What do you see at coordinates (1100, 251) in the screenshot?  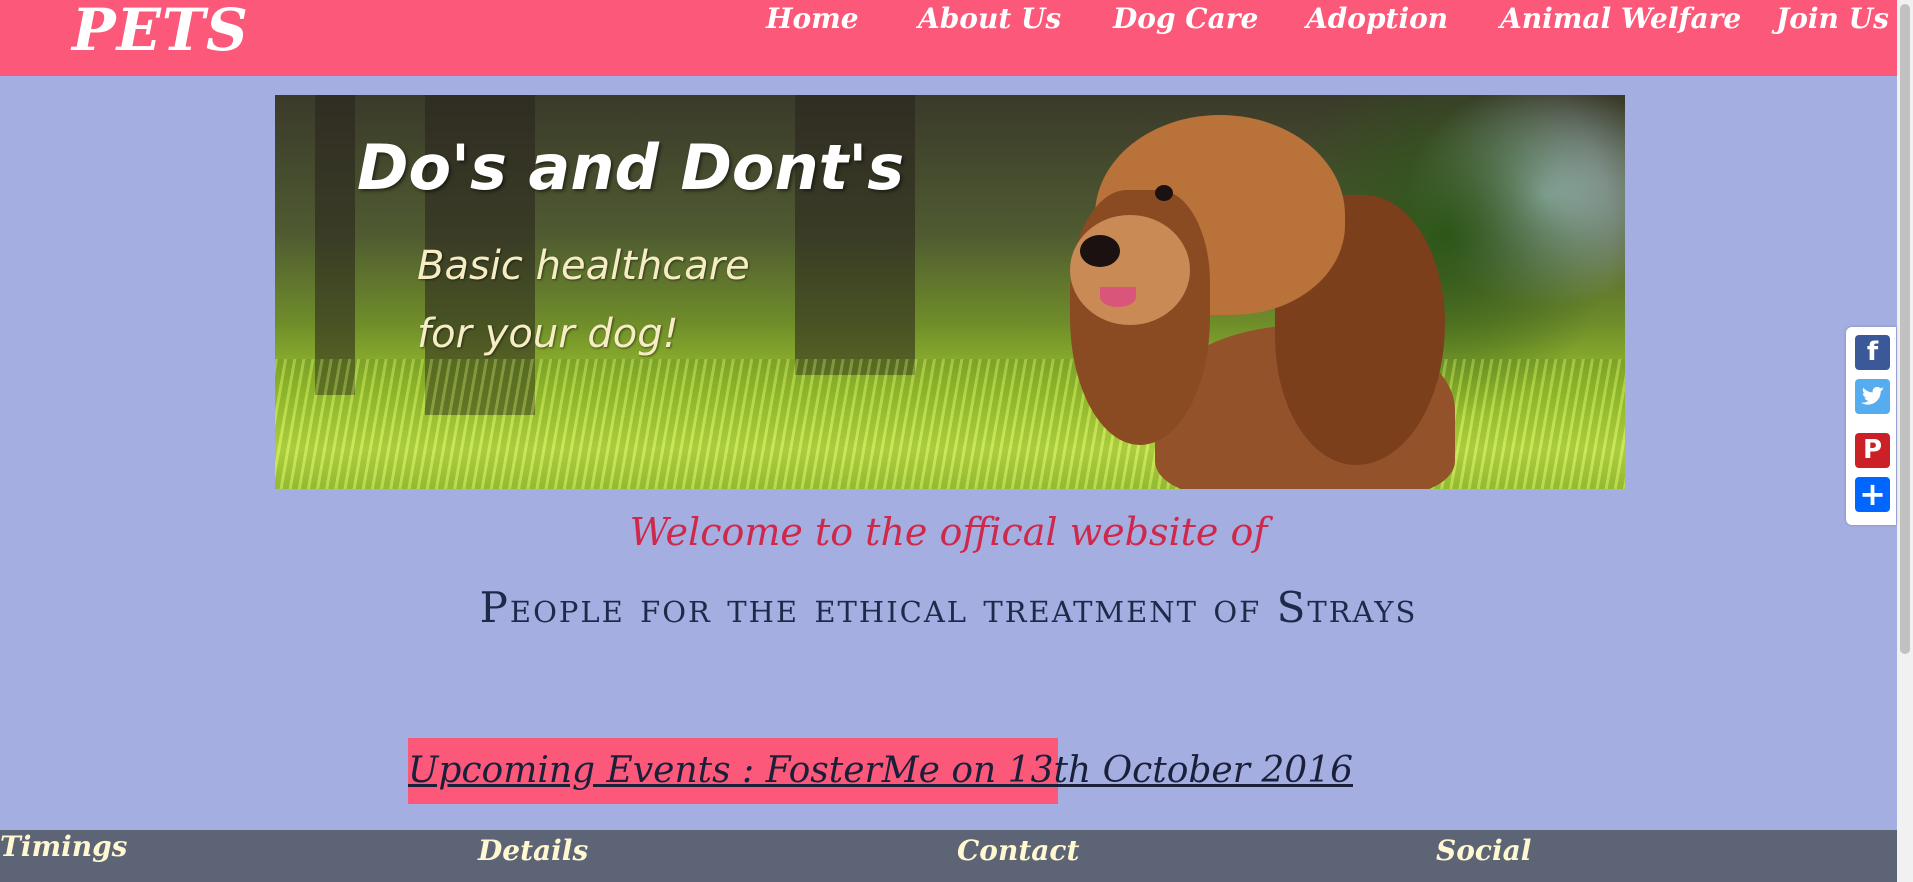 I see `dog-nose` at bounding box center [1100, 251].